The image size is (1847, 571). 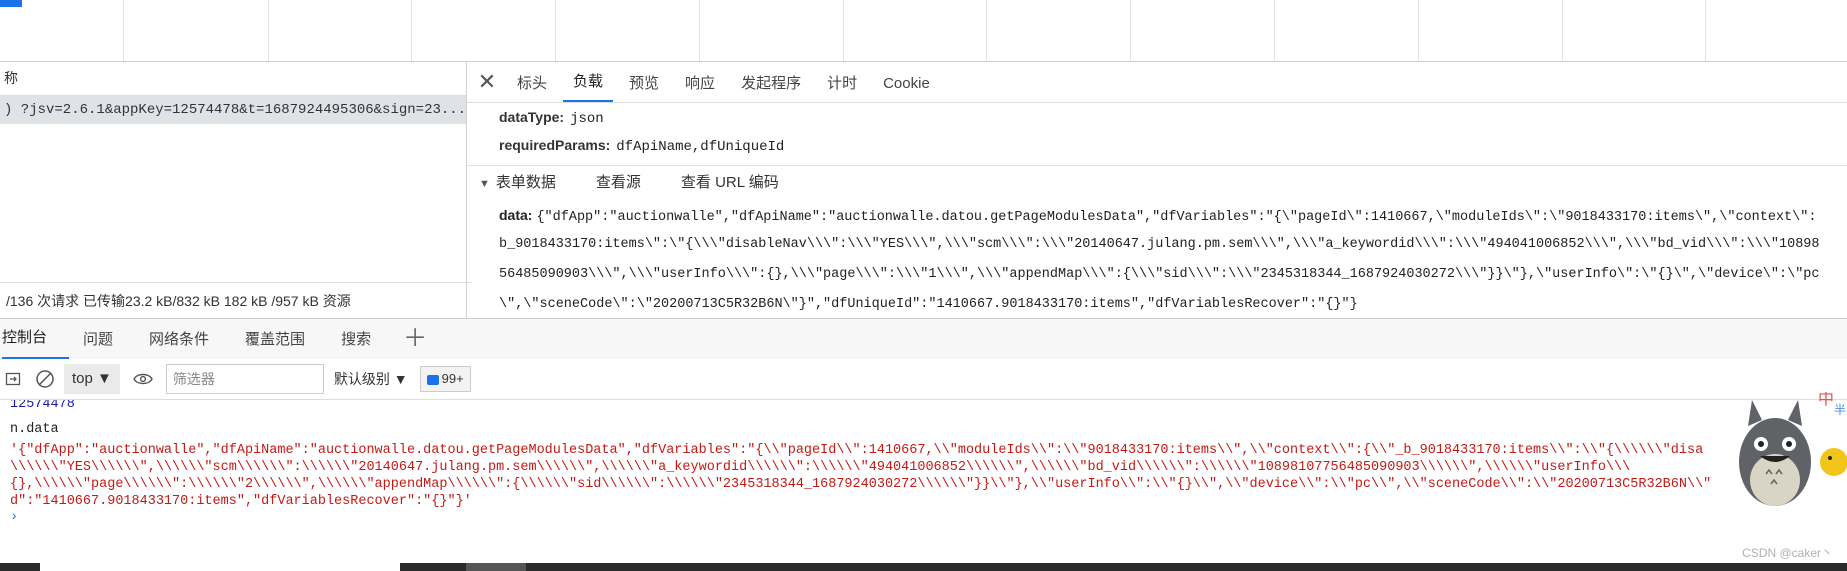 What do you see at coordinates (452, 378) in the screenshot?
I see `message-count: 99+` at bounding box center [452, 378].